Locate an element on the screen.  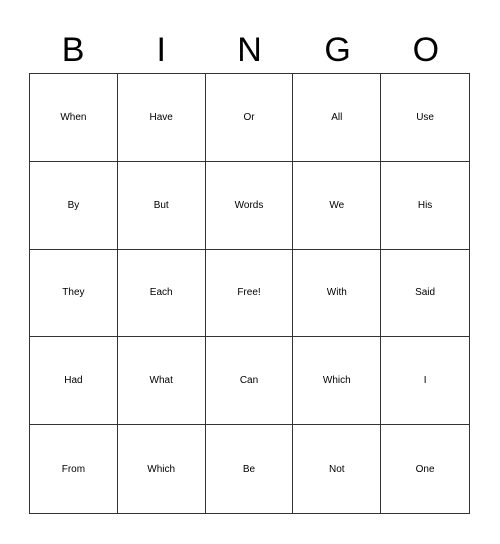
bingo-cell: From is located at coordinates (74, 469).